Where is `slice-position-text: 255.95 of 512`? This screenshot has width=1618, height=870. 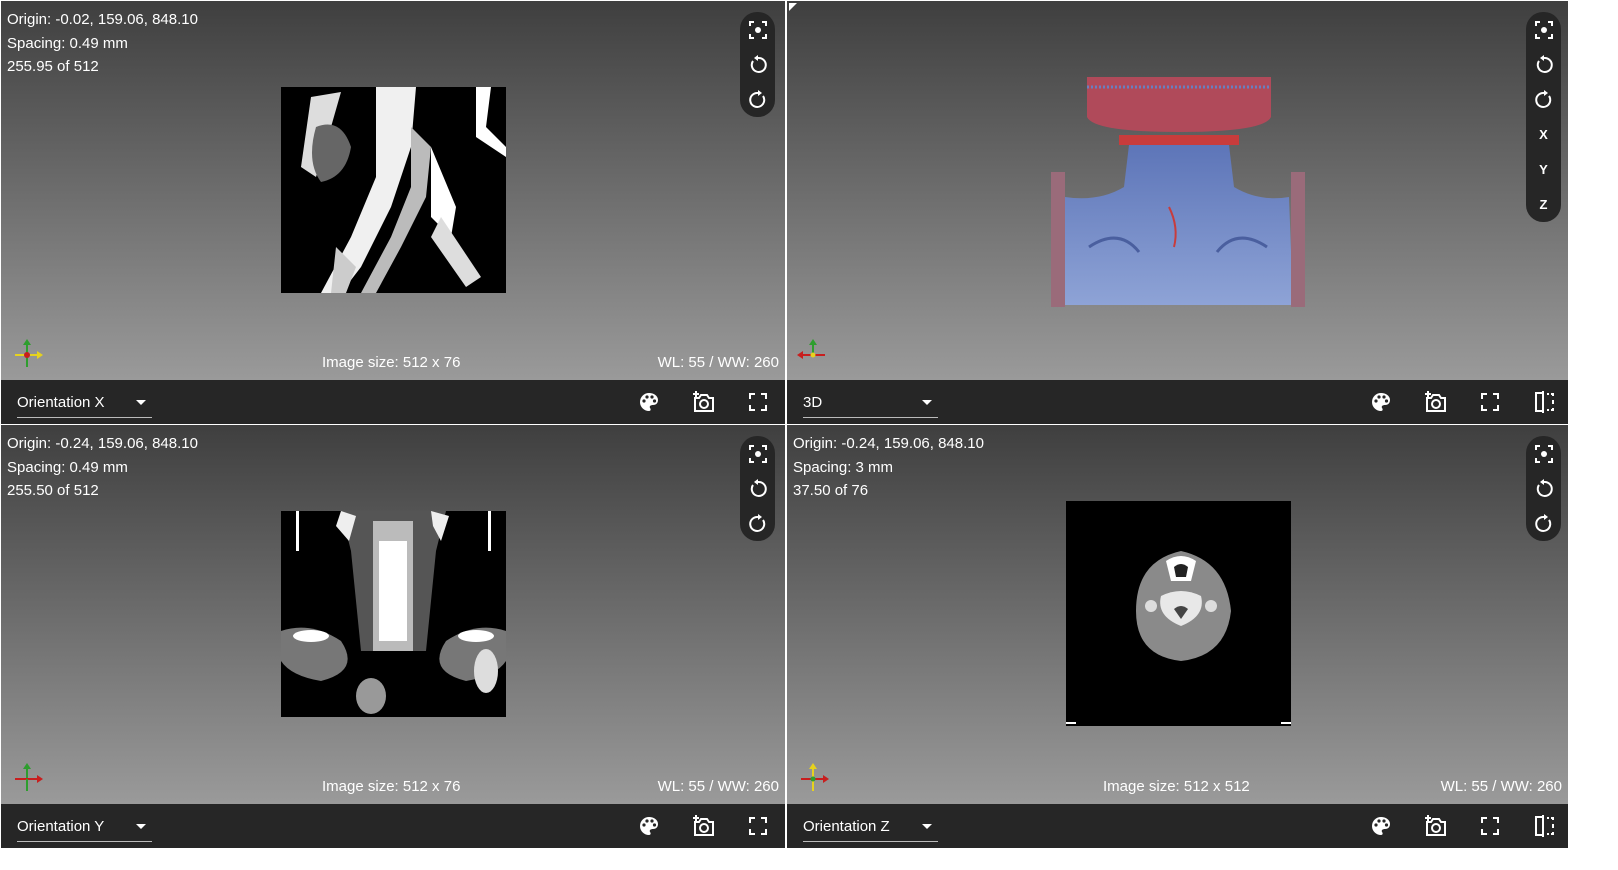
slice-position-text: 255.95 of 512 is located at coordinates (53, 66).